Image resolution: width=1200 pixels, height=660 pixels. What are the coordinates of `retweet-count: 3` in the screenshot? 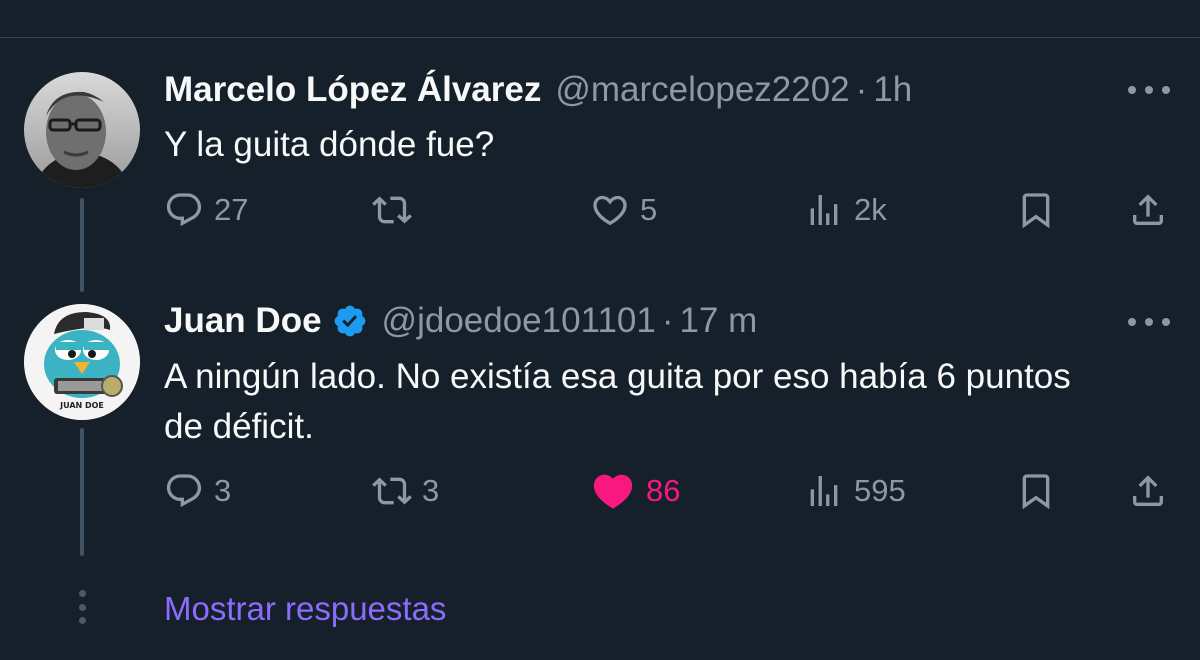 It's located at (431, 490).